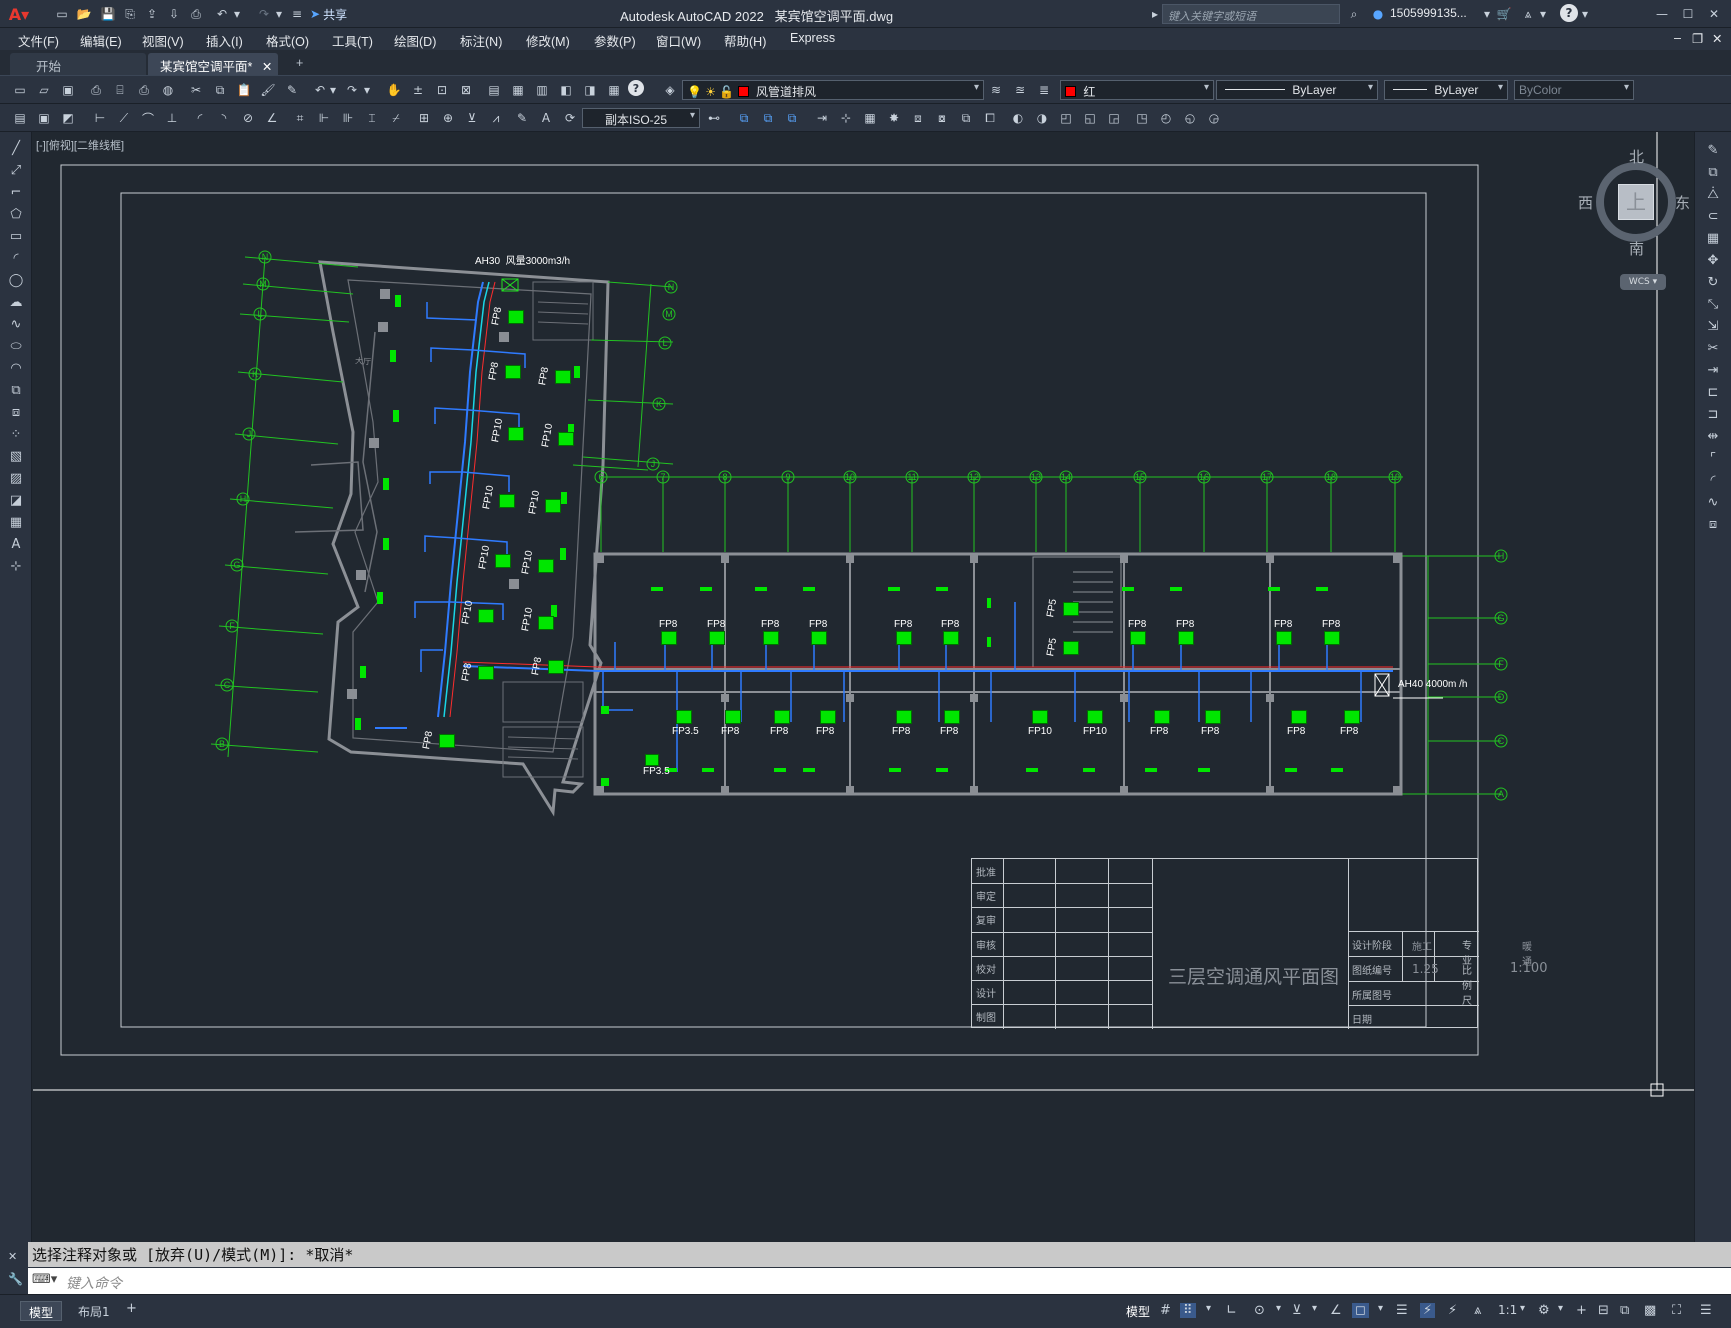 The width and height of the screenshot is (1731, 1328). I want to click on block-icon: ▣, so click(44, 118).